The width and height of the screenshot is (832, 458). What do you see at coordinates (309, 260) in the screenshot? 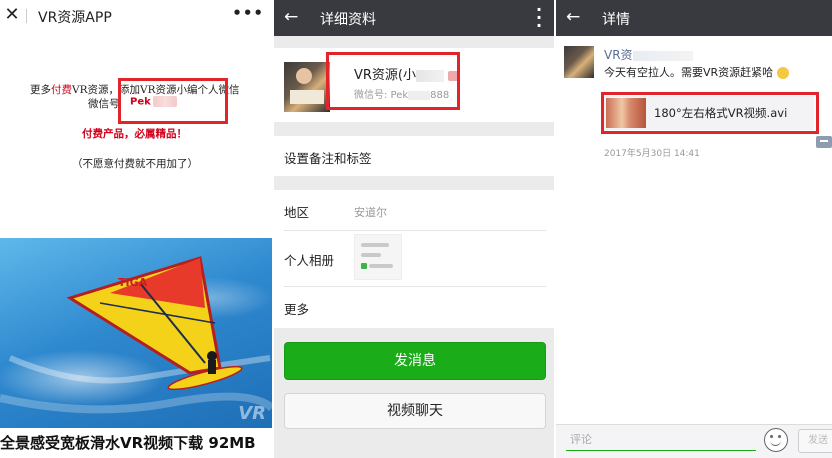
I see `album-label: 个人相册` at bounding box center [309, 260].